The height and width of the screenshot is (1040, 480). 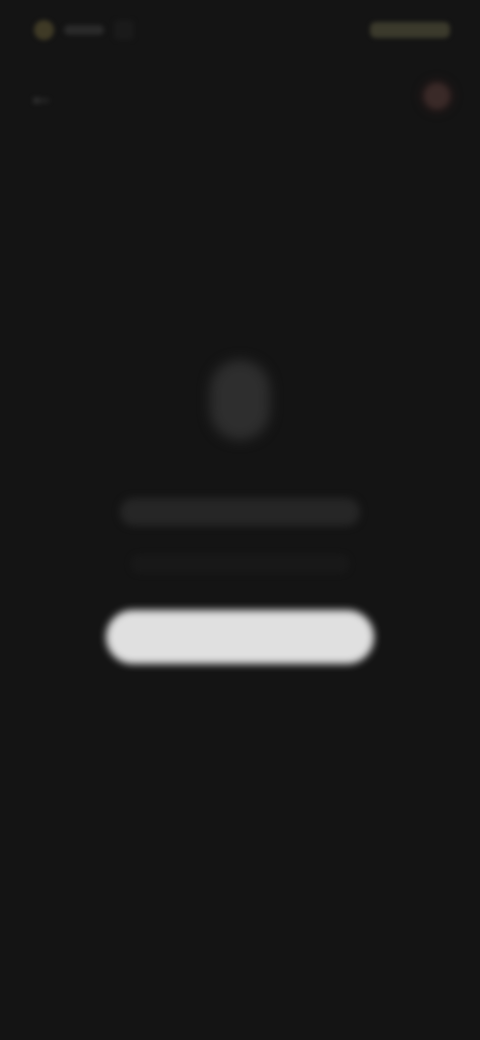 What do you see at coordinates (240, 30) in the screenshot?
I see `status-bar` at bounding box center [240, 30].